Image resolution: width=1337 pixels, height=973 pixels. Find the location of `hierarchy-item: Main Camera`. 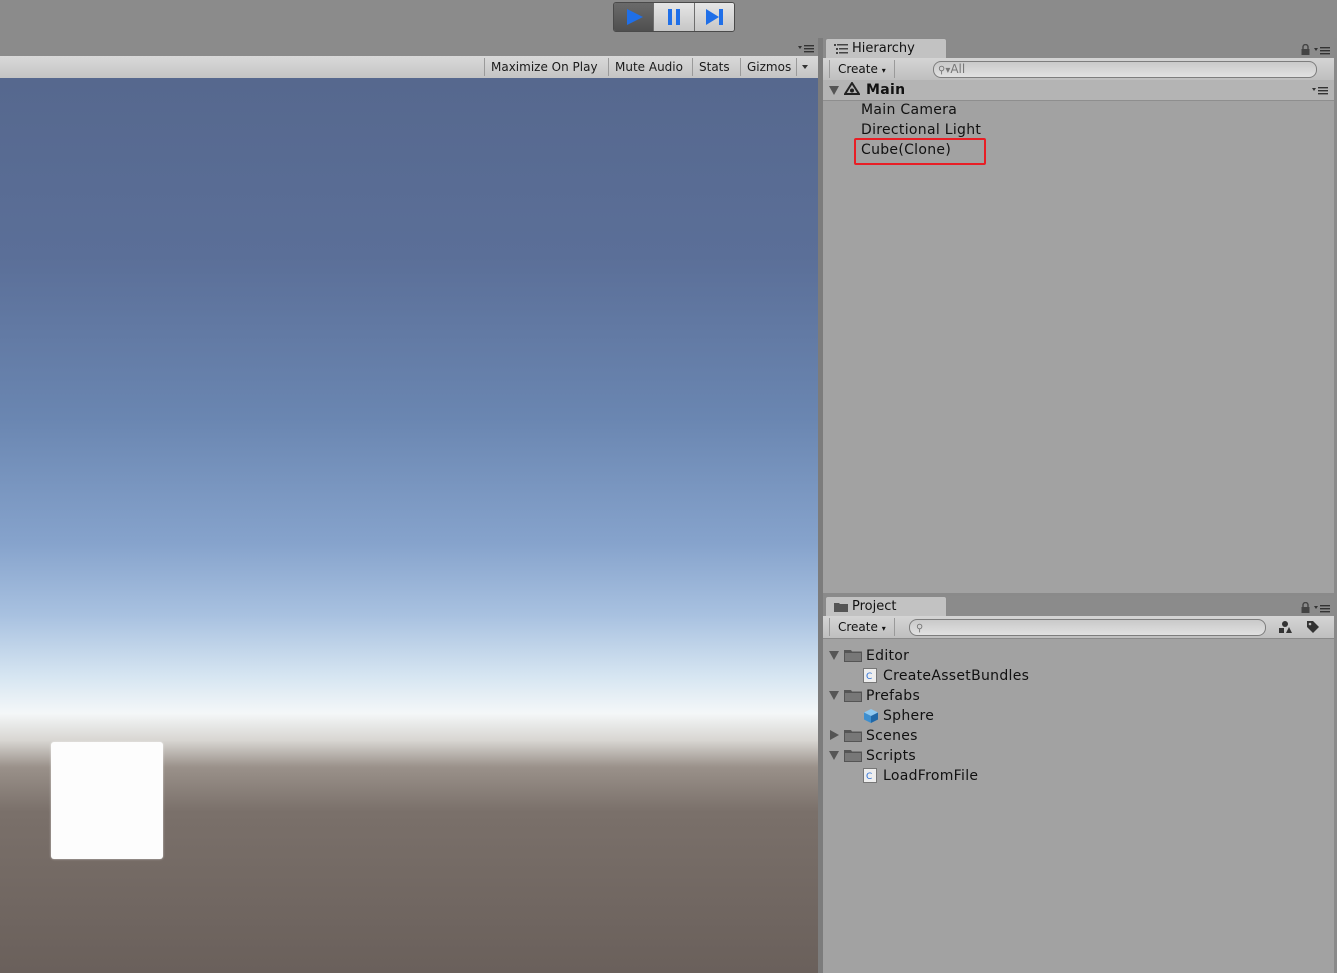

hierarchy-item: Main Camera is located at coordinates (909, 110).